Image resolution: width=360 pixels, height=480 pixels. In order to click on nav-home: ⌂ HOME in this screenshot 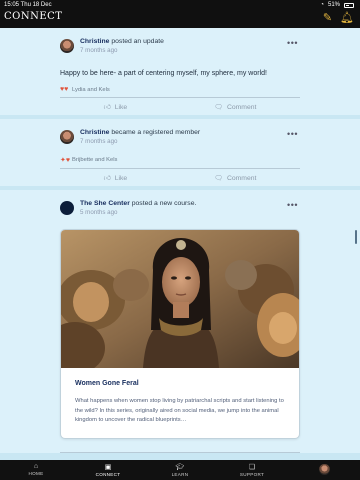, I will do `click(36, 470)`.